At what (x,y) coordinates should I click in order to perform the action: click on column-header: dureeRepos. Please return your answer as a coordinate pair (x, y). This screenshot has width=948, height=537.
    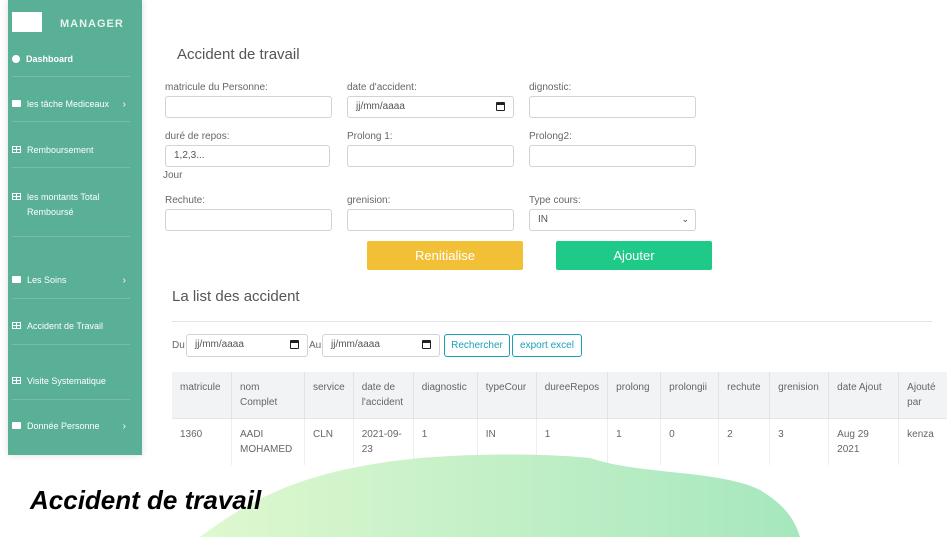
    Looking at the image, I should click on (572, 395).